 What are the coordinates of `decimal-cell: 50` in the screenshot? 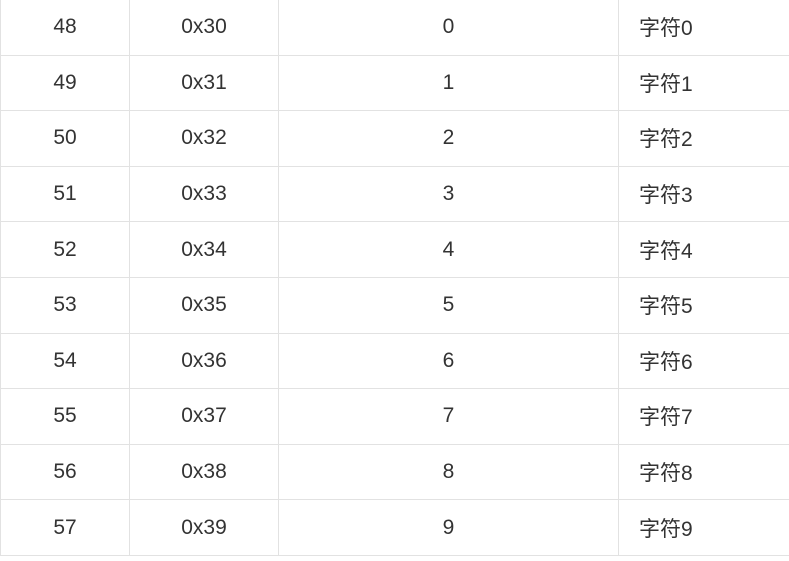 It's located at (65, 138).